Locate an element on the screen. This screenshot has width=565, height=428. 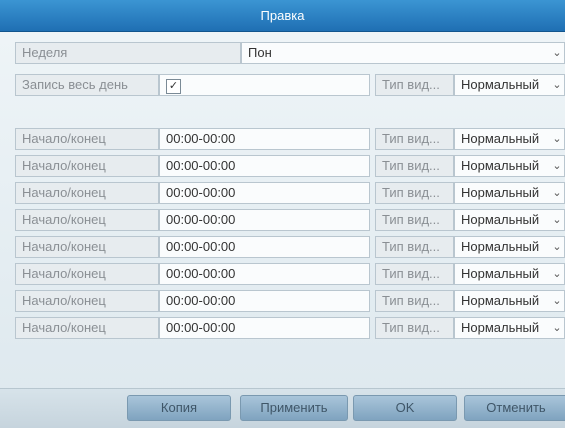
apply-button: Применить is located at coordinates (294, 408).